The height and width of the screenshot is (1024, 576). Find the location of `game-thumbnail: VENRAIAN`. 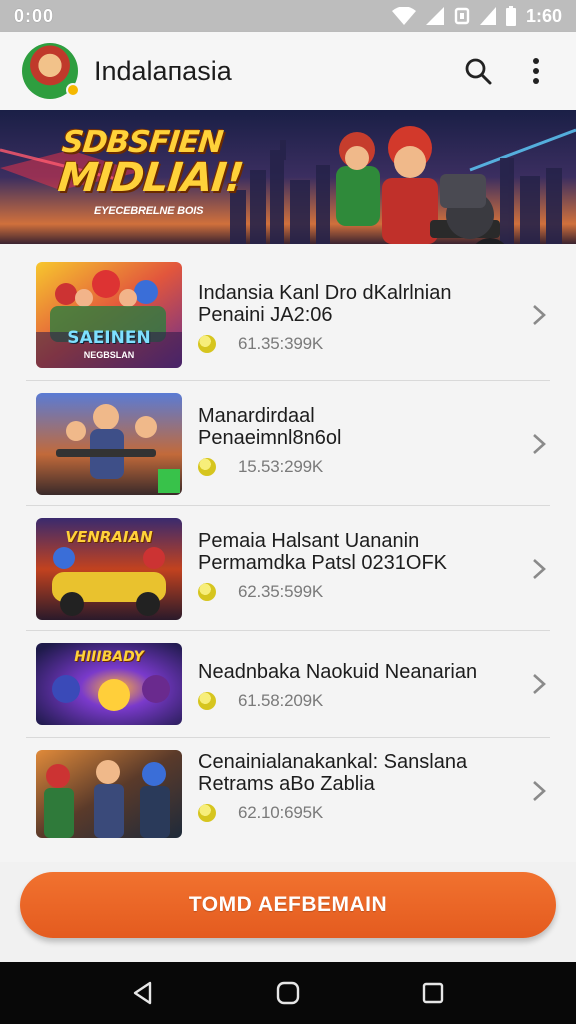

game-thumbnail: VENRAIAN is located at coordinates (109, 569).